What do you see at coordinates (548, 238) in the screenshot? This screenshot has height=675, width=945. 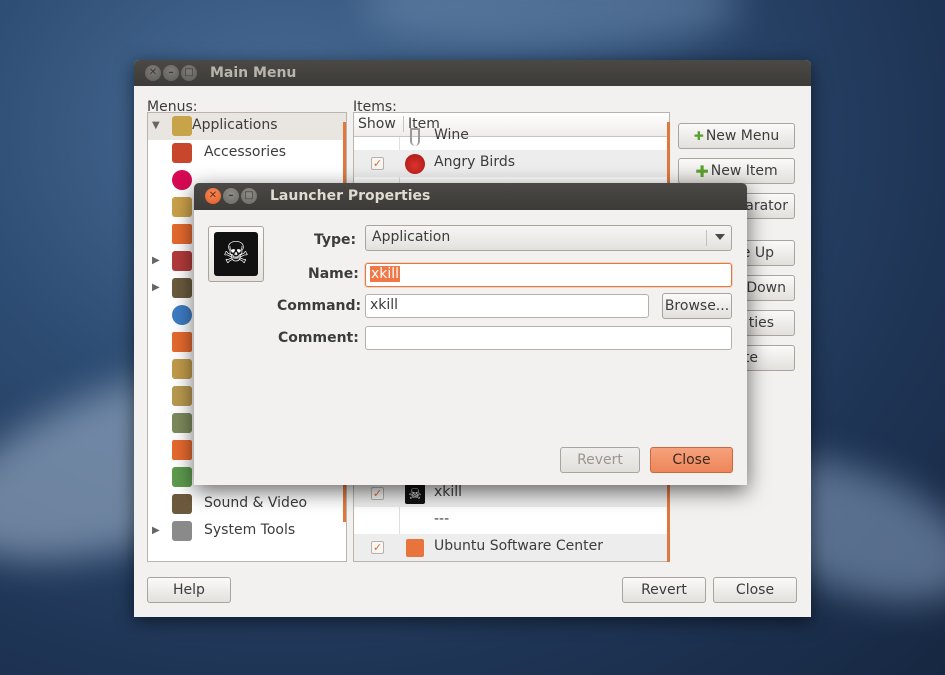 I see `type-combo: Application` at bounding box center [548, 238].